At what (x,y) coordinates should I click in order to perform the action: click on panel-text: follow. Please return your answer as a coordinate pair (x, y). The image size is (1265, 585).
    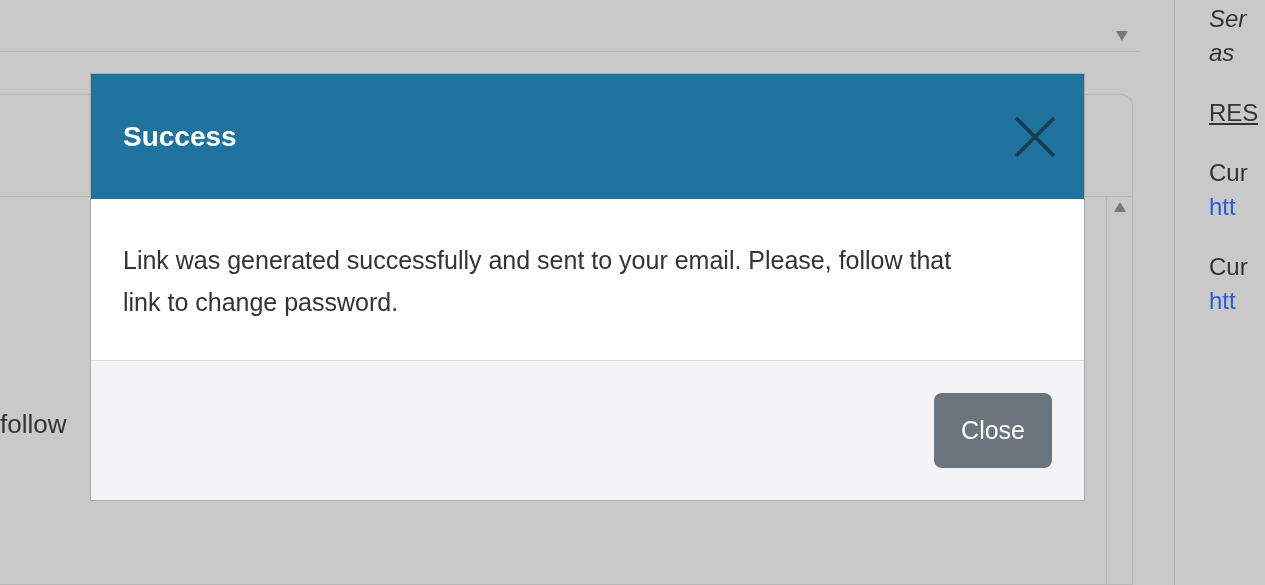
    Looking at the image, I should click on (33, 424).